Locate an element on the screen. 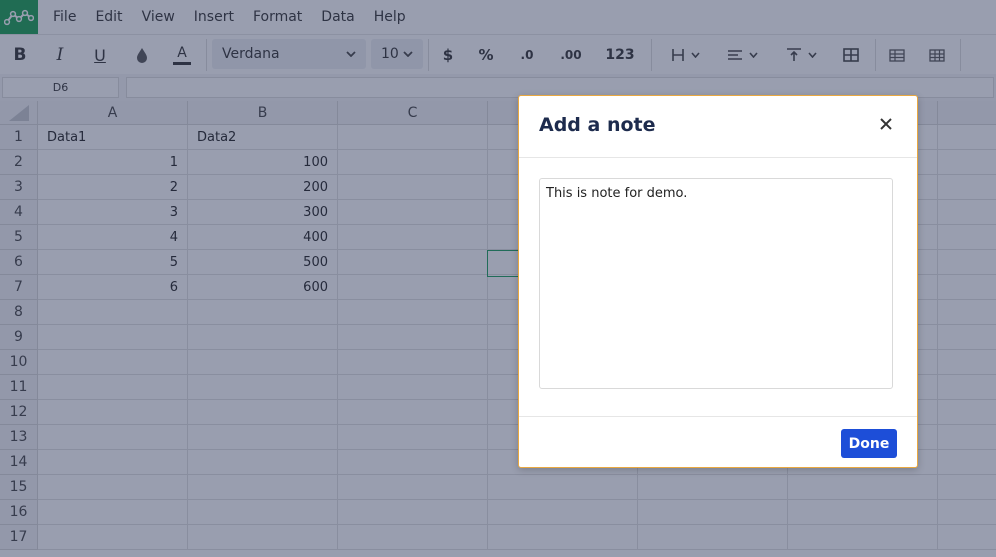 The width and height of the screenshot is (996, 557). dialog-title: Add a note is located at coordinates (597, 125).